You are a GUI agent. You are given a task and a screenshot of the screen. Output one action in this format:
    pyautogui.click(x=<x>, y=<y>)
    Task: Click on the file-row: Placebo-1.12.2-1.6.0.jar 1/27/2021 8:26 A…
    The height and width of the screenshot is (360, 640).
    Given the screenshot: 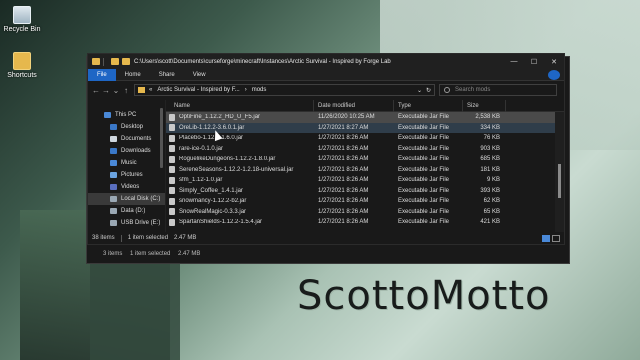 What is the action you would take?
    pyautogui.click(x=365, y=138)
    